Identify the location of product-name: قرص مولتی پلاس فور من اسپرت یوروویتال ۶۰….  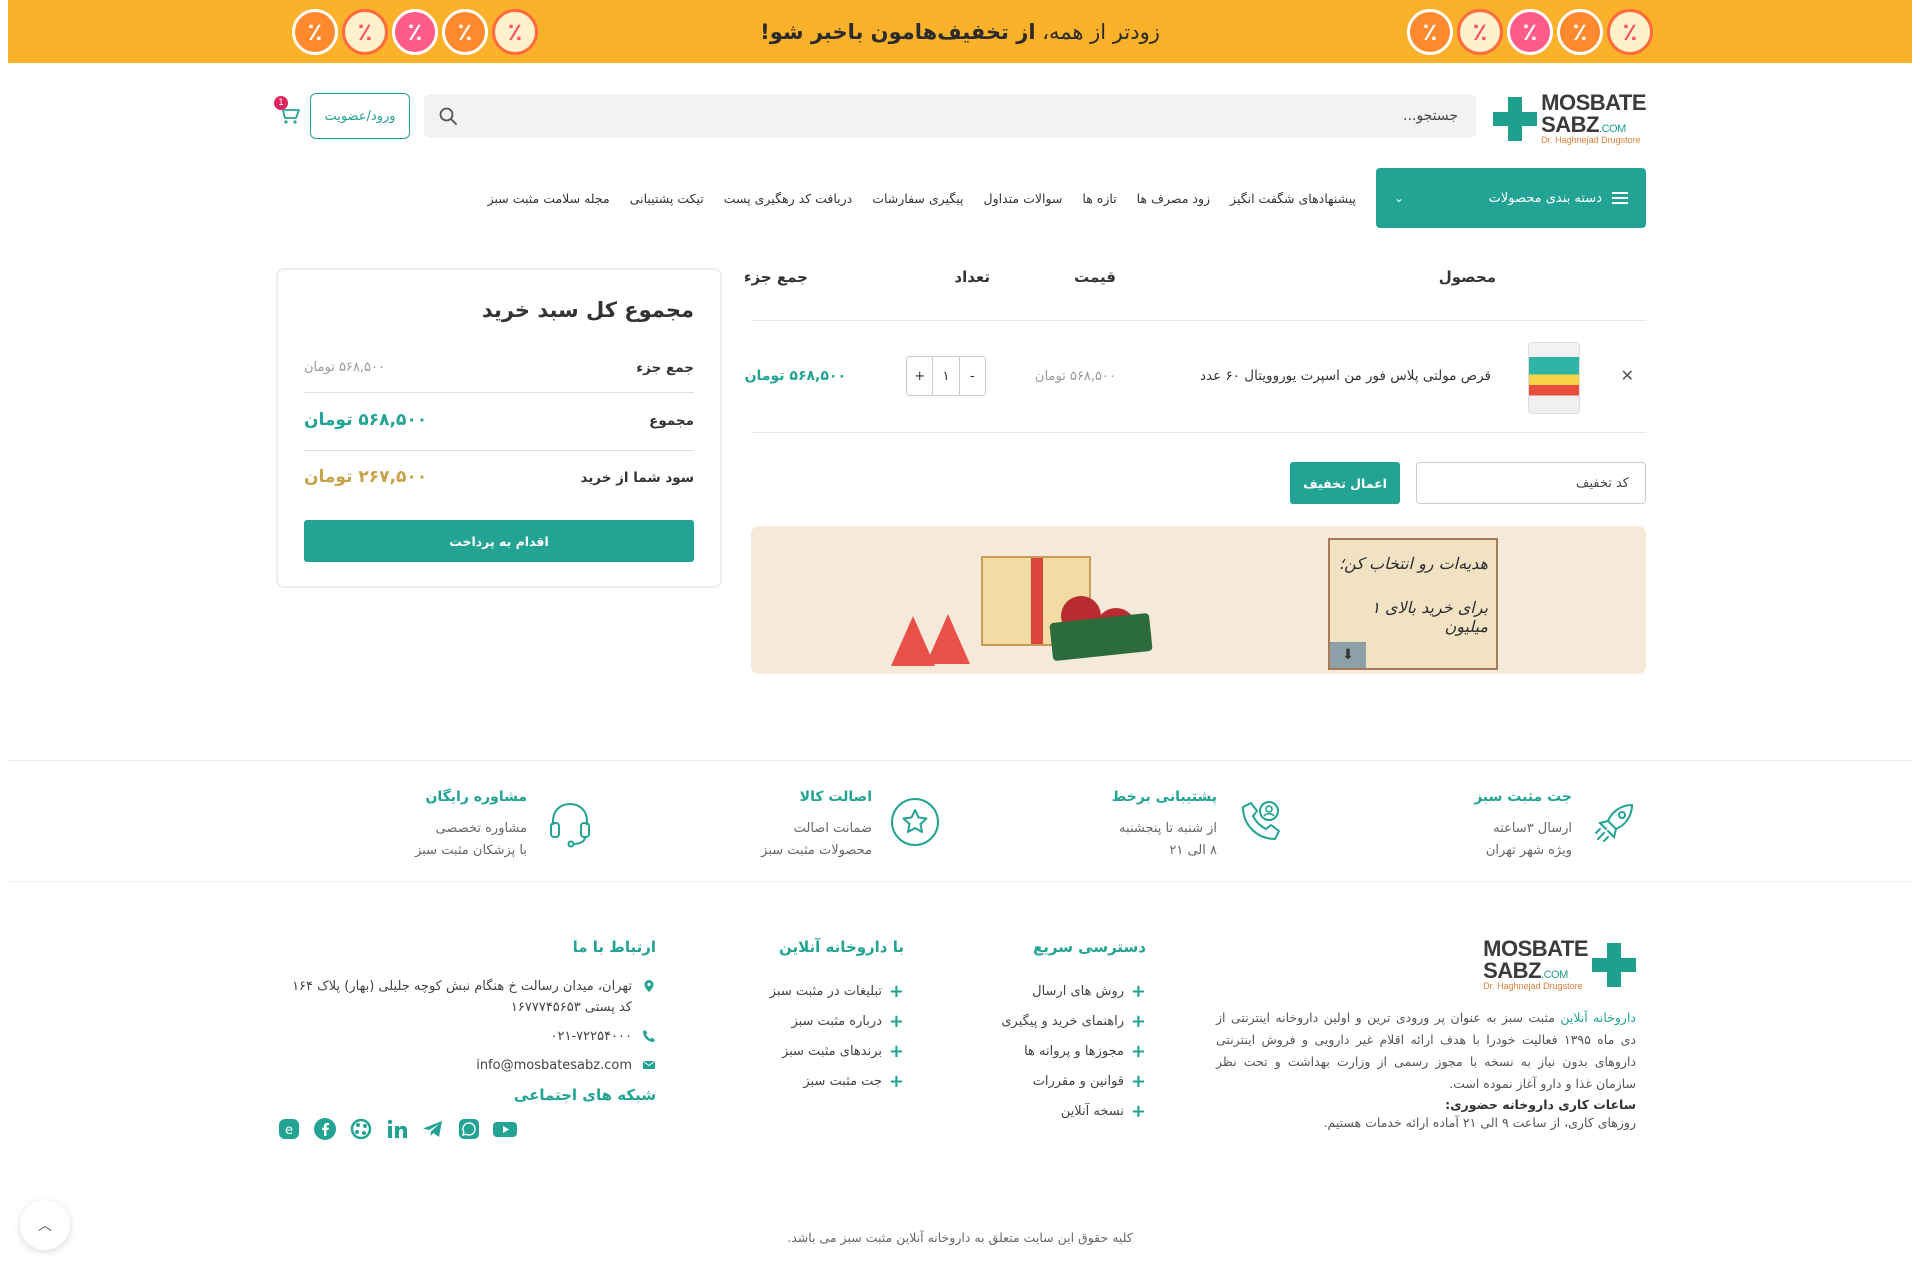
(1345, 376).